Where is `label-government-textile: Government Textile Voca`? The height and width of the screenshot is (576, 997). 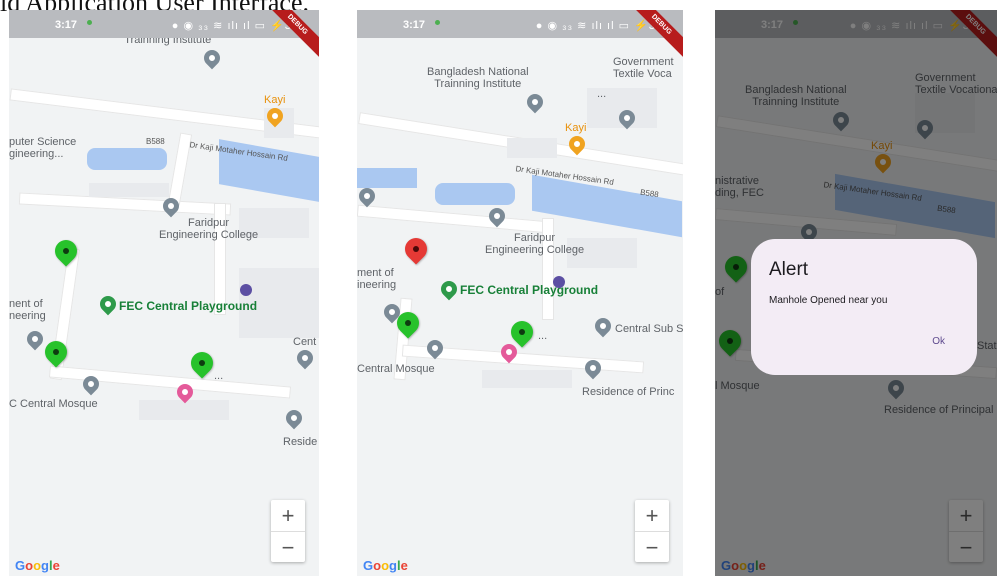
label-government-textile: Government Textile Voca is located at coordinates (643, 68).